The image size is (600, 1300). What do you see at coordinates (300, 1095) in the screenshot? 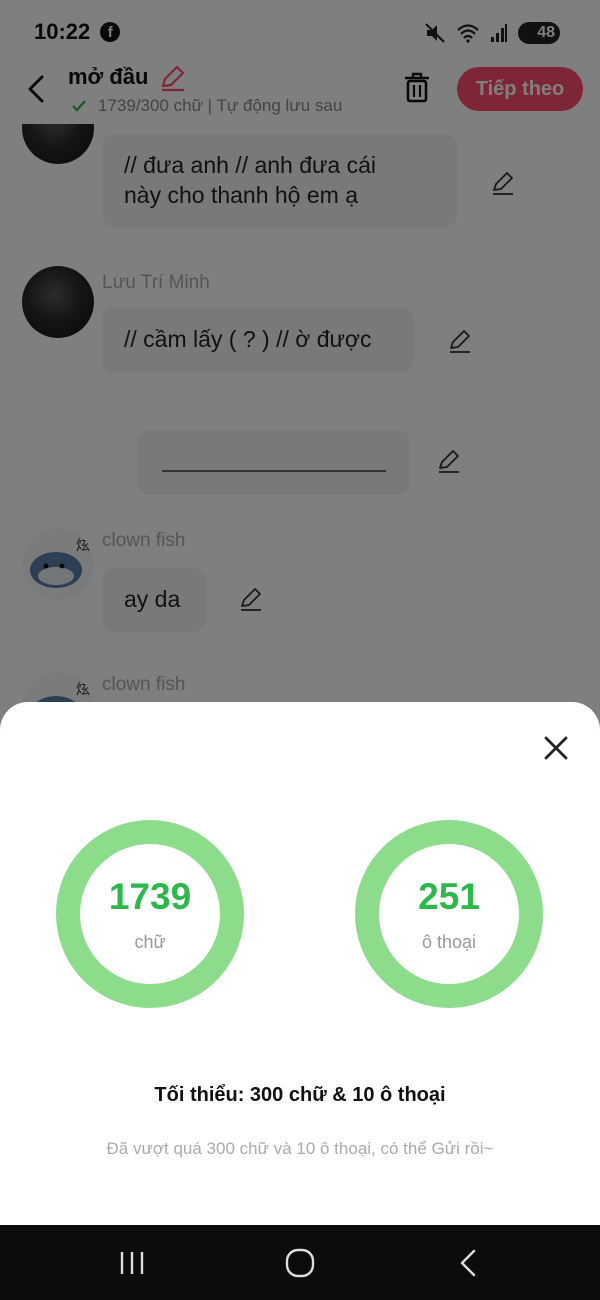
I see `minimum-requirement: Tối thiểu: 300 chữ & 10 ô thoại` at bounding box center [300, 1095].